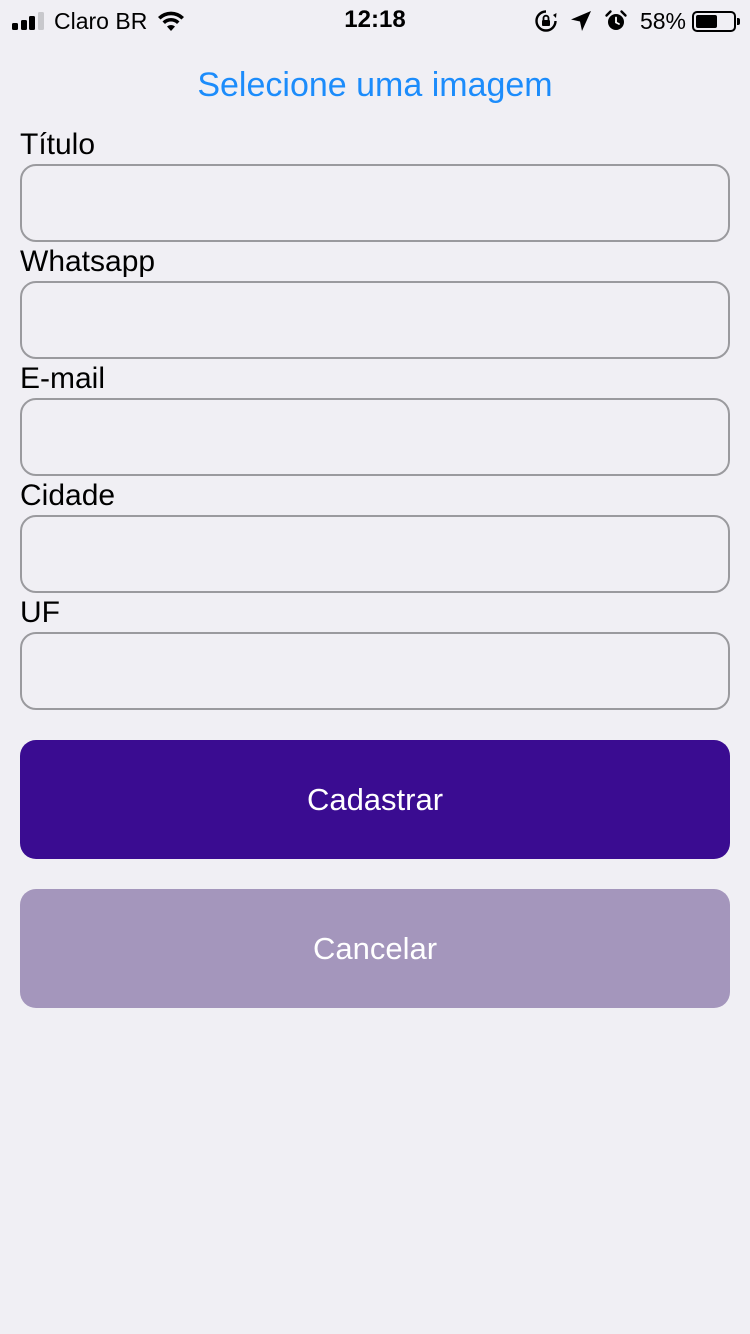  What do you see at coordinates (738, 21) in the screenshot?
I see `battery-cap` at bounding box center [738, 21].